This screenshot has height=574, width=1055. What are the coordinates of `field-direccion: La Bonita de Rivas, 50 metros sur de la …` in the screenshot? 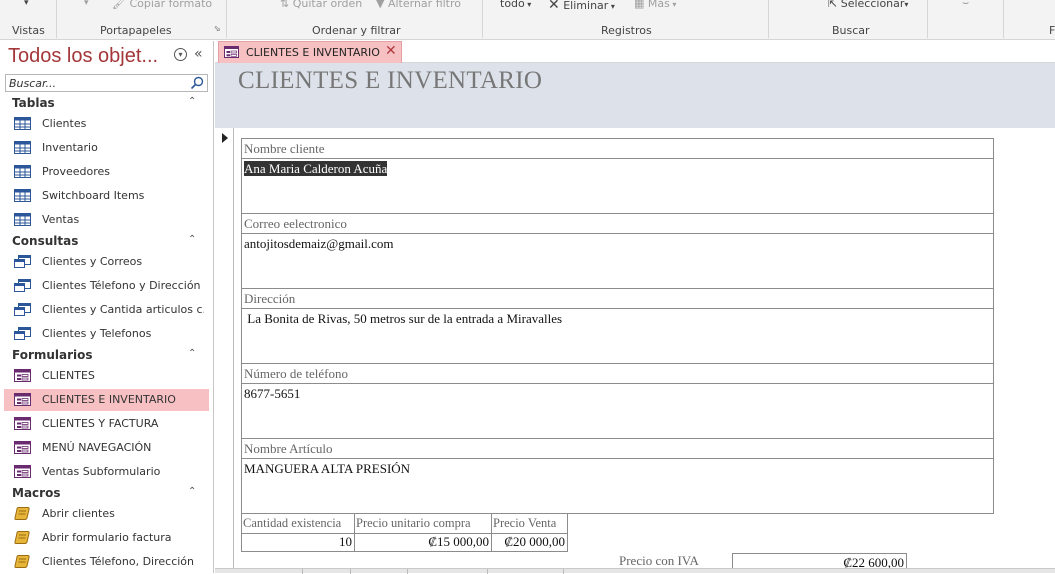 It's located at (617, 336).